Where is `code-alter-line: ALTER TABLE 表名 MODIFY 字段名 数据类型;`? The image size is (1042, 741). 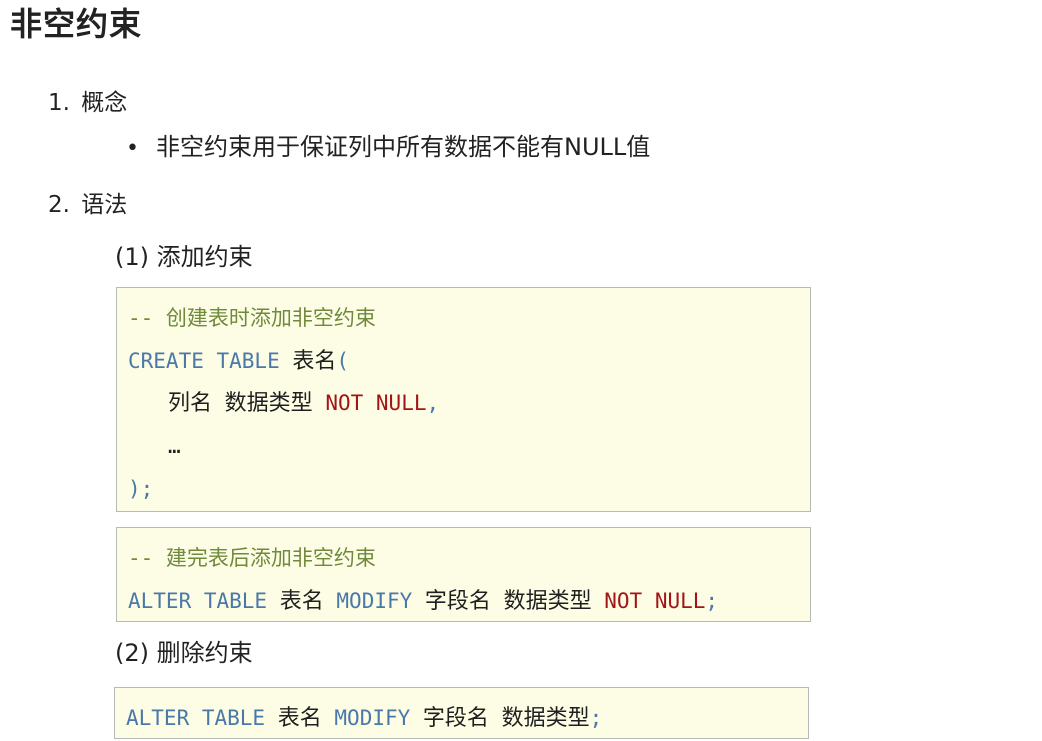
code-alter-line: ALTER TABLE 表名 MODIFY 字段名 数据类型; is located at coordinates (364, 718).